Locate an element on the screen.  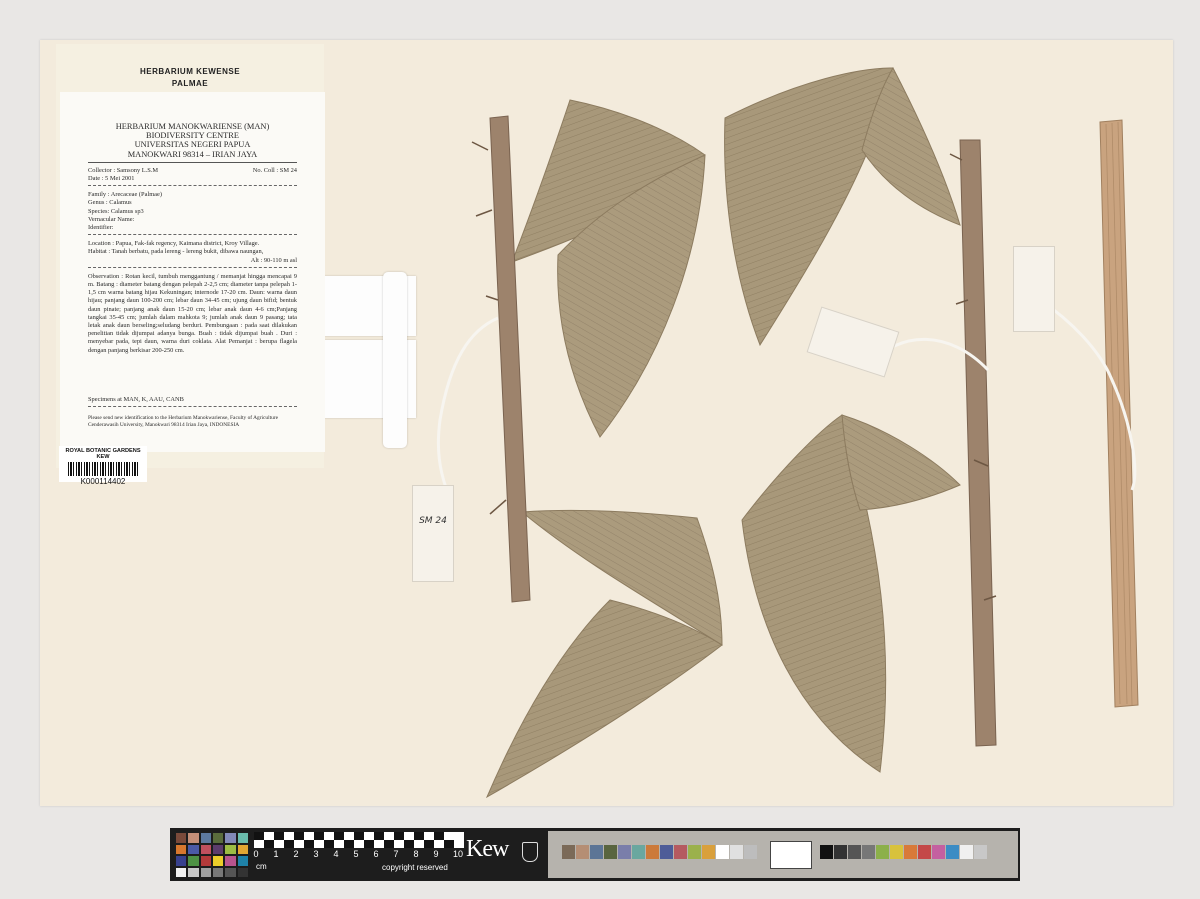
ruler-number: 10 is located at coordinates (458, 854).